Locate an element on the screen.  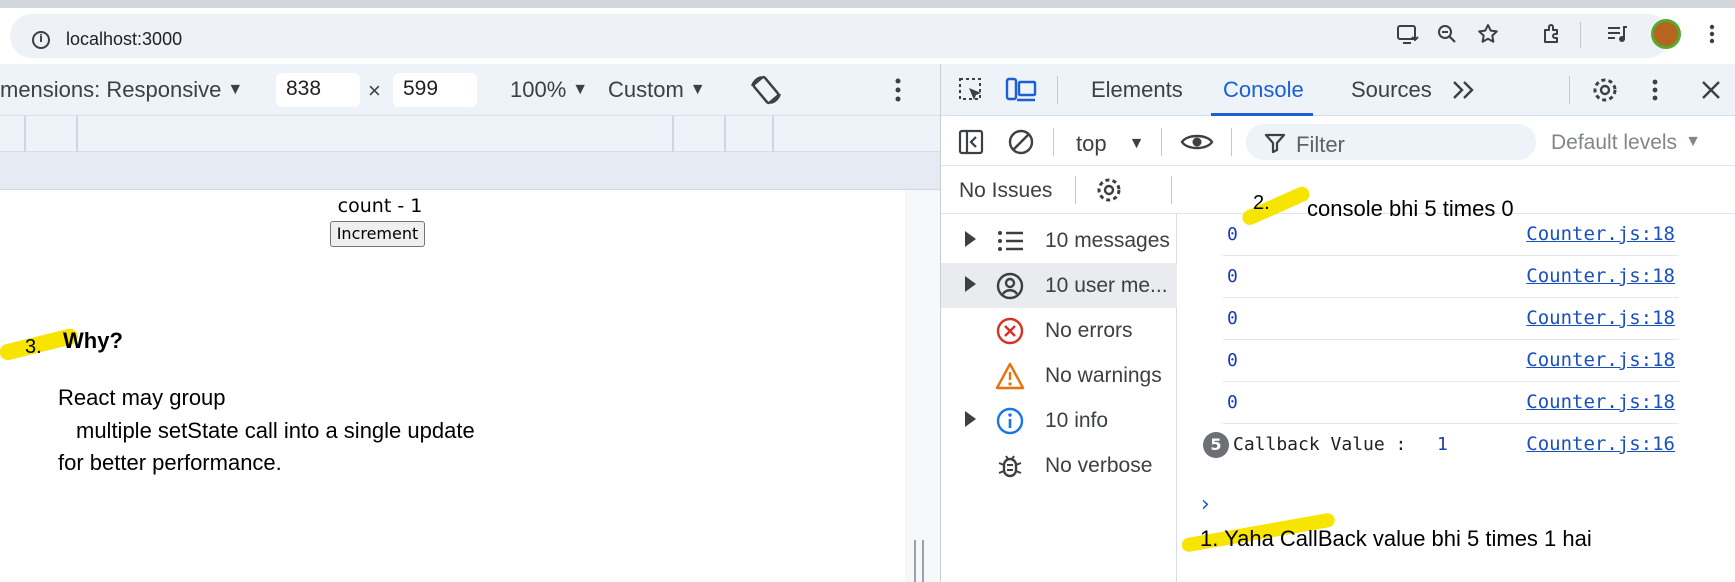
dimensions-label: mensions: Responsive is located at coordinates (111, 89).